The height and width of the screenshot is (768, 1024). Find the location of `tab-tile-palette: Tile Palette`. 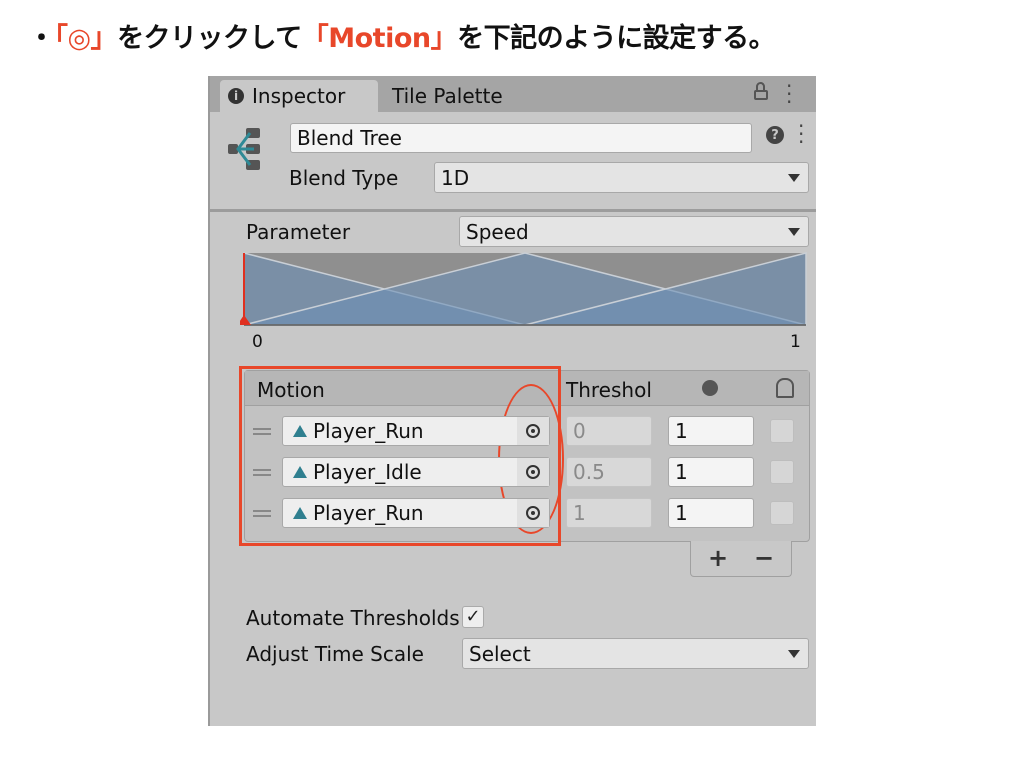

tab-tile-palette: Tile Palette is located at coordinates (447, 96).